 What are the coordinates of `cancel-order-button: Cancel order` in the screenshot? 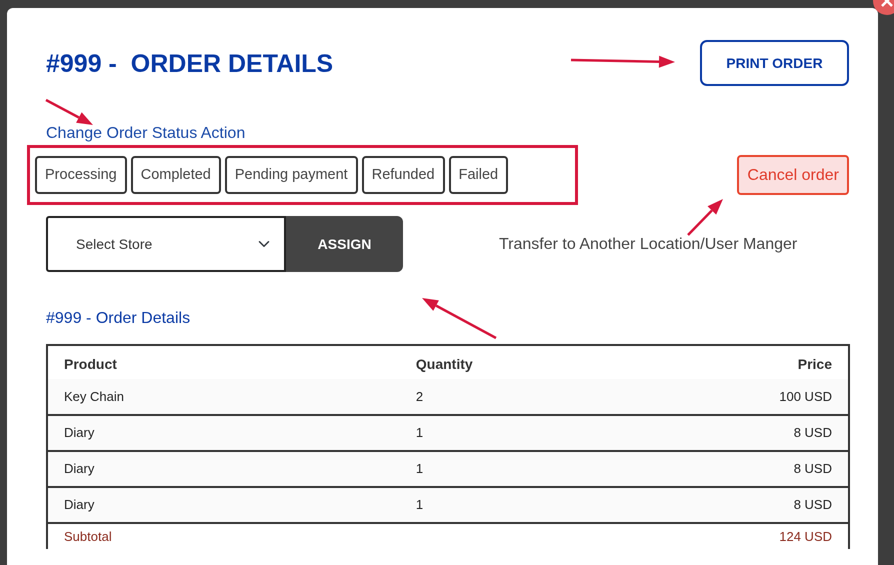 It's located at (793, 175).